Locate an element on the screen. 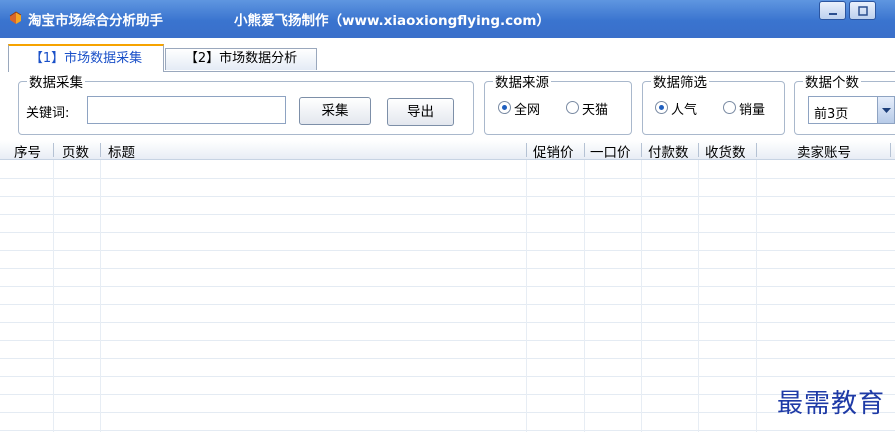  collect-group-label: 数据采集 is located at coordinates (56, 83).